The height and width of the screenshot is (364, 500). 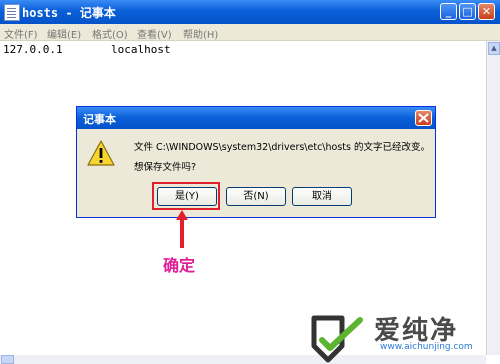 What do you see at coordinates (256, 196) in the screenshot?
I see `no-button: 否(N)` at bounding box center [256, 196].